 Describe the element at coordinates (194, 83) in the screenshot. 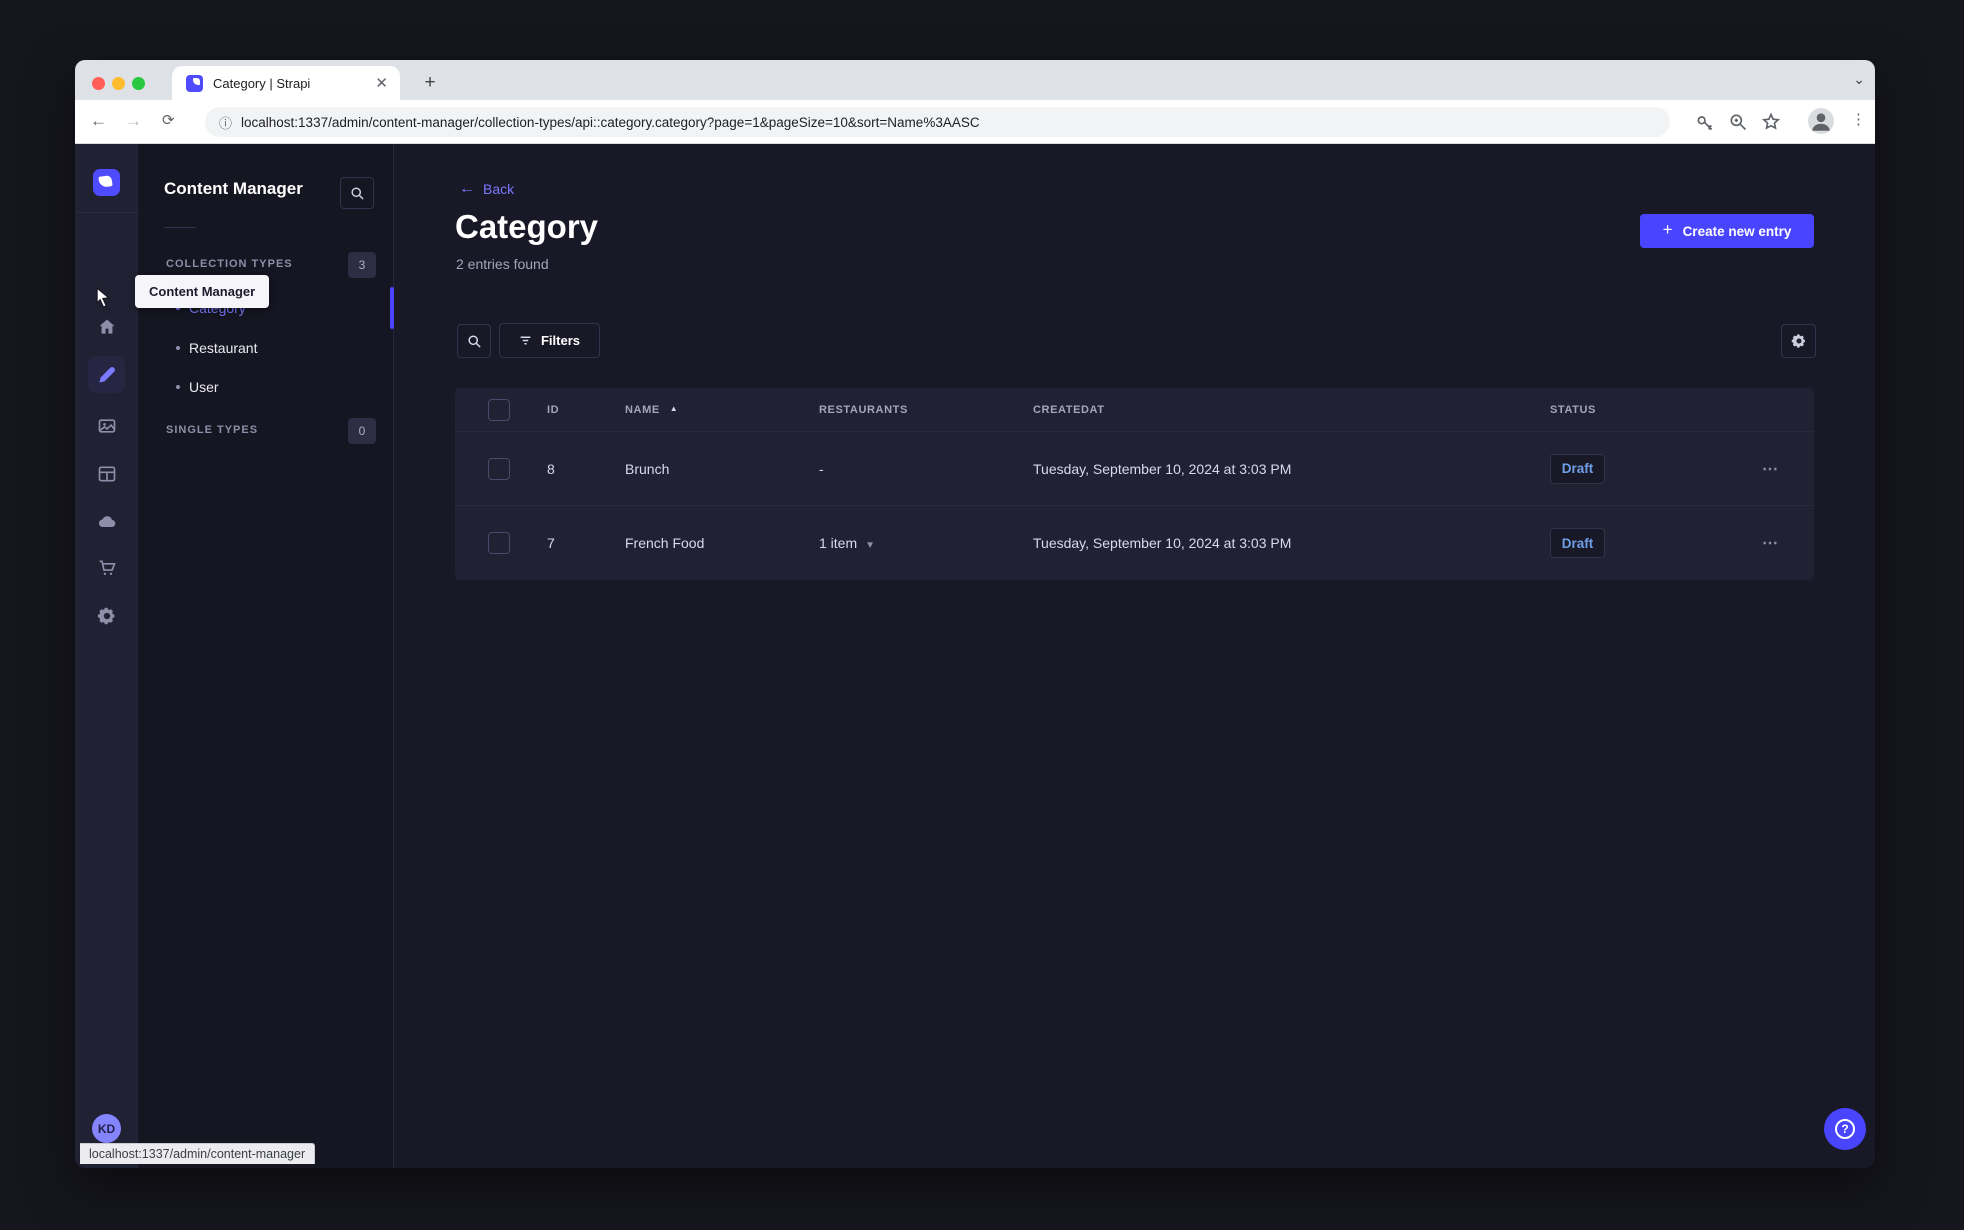

I see `strapi-favicon` at that location.